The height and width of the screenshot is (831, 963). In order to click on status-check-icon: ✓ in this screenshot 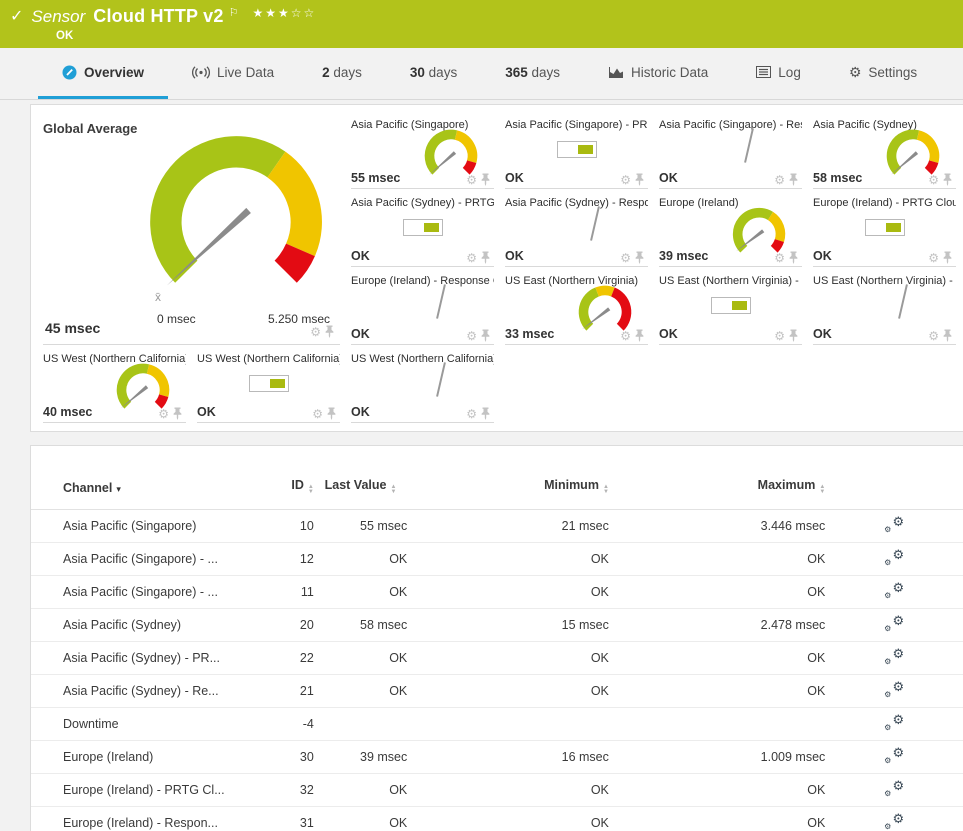, I will do `click(17, 16)`.